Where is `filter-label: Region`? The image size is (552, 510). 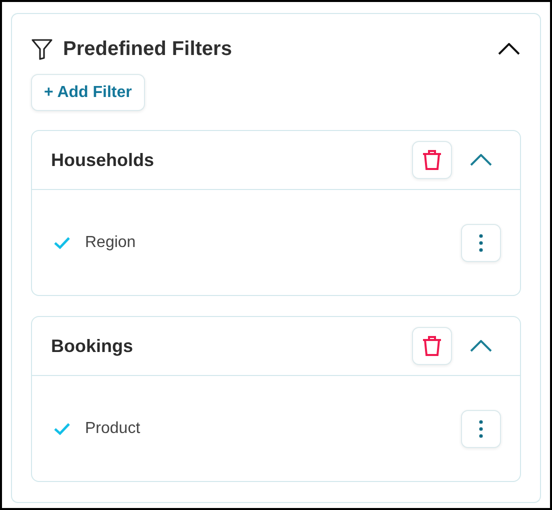
filter-label: Region is located at coordinates (111, 243).